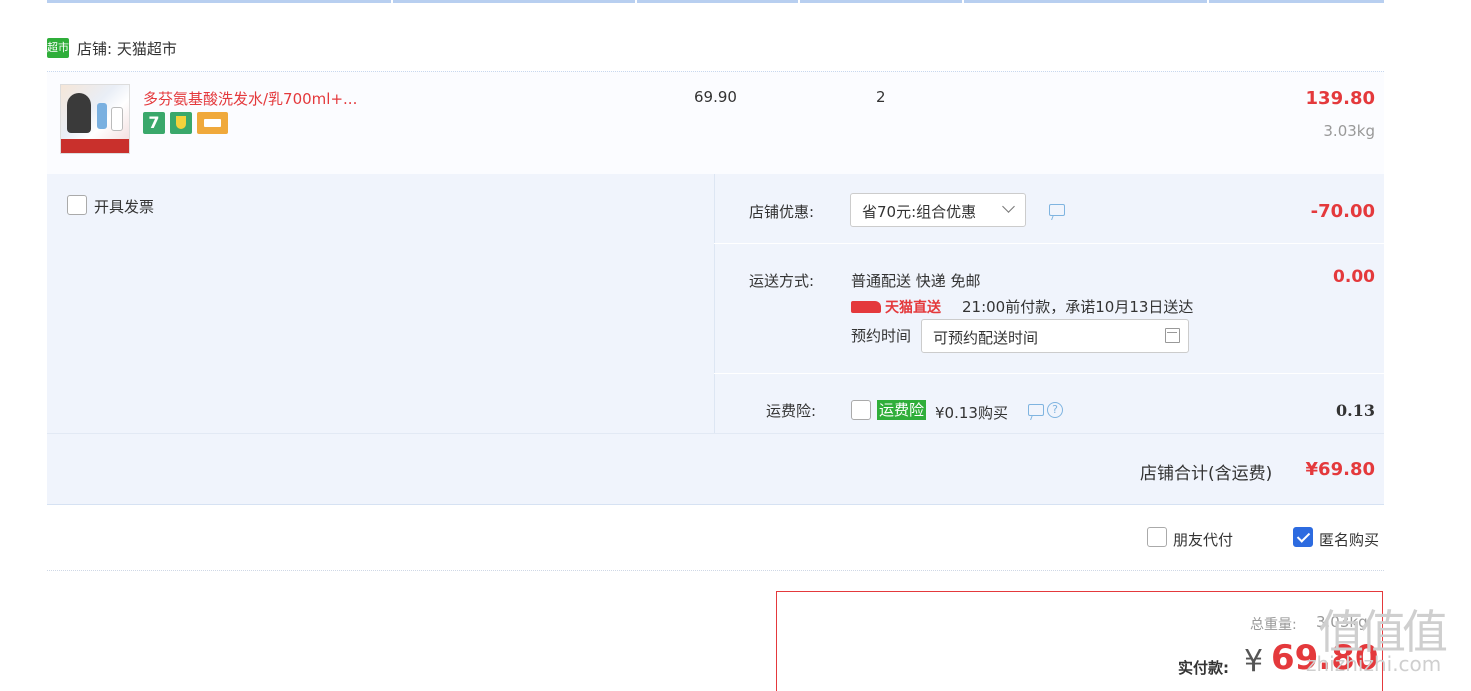  Describe the element at coordinates (95, 119) in the screenshot. I see `product-thumbnail` at that location.